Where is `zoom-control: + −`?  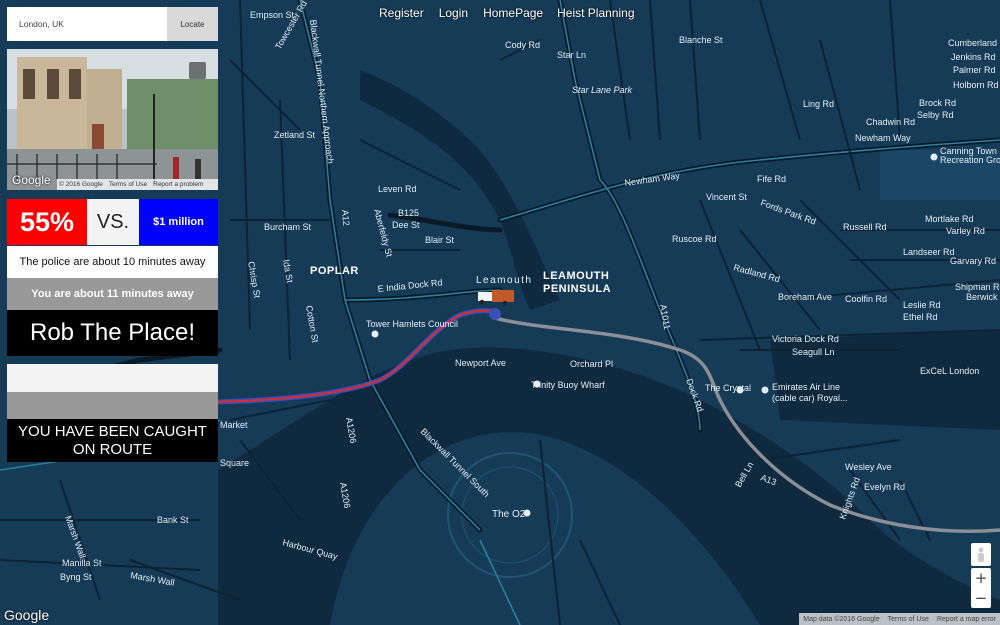 zoom-control: + − is located at coordinates (981, 588).